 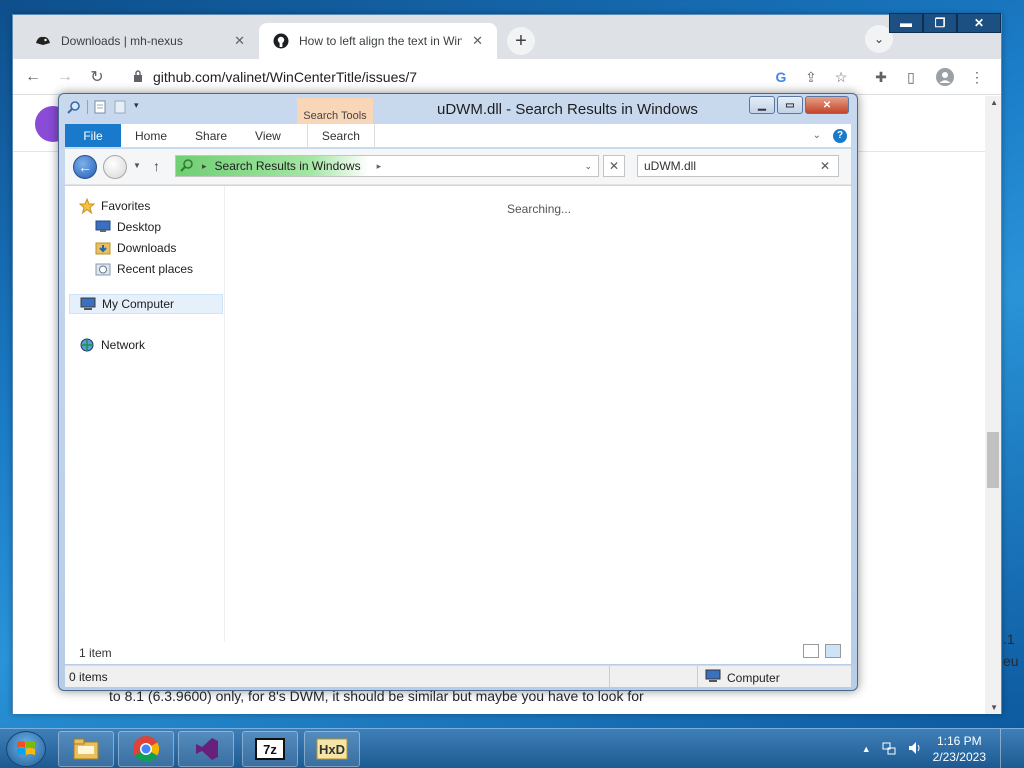 I want to click on maximize-button: ❐, so click(x=940, y=23).